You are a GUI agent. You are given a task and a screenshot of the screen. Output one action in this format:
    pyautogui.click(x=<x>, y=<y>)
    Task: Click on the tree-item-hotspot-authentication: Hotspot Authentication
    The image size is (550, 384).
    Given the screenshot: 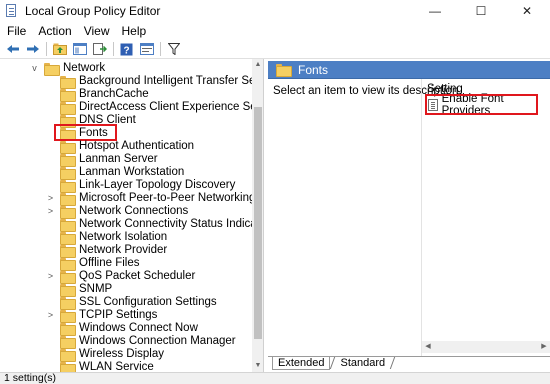 What is the action you would take?
    pyautogui.click(x=127, y=147)
    